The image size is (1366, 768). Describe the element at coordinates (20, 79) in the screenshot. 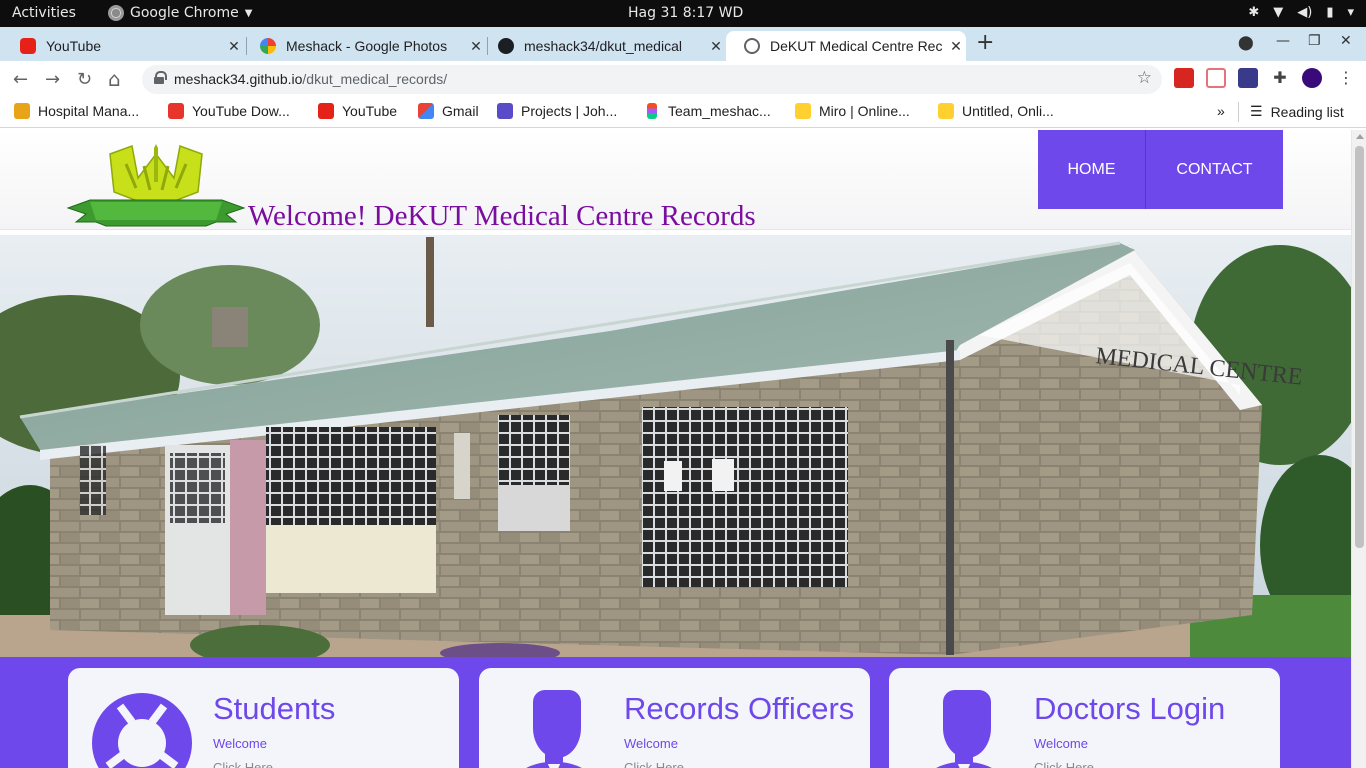

I see `back-arrow-icon: ←` at that location.